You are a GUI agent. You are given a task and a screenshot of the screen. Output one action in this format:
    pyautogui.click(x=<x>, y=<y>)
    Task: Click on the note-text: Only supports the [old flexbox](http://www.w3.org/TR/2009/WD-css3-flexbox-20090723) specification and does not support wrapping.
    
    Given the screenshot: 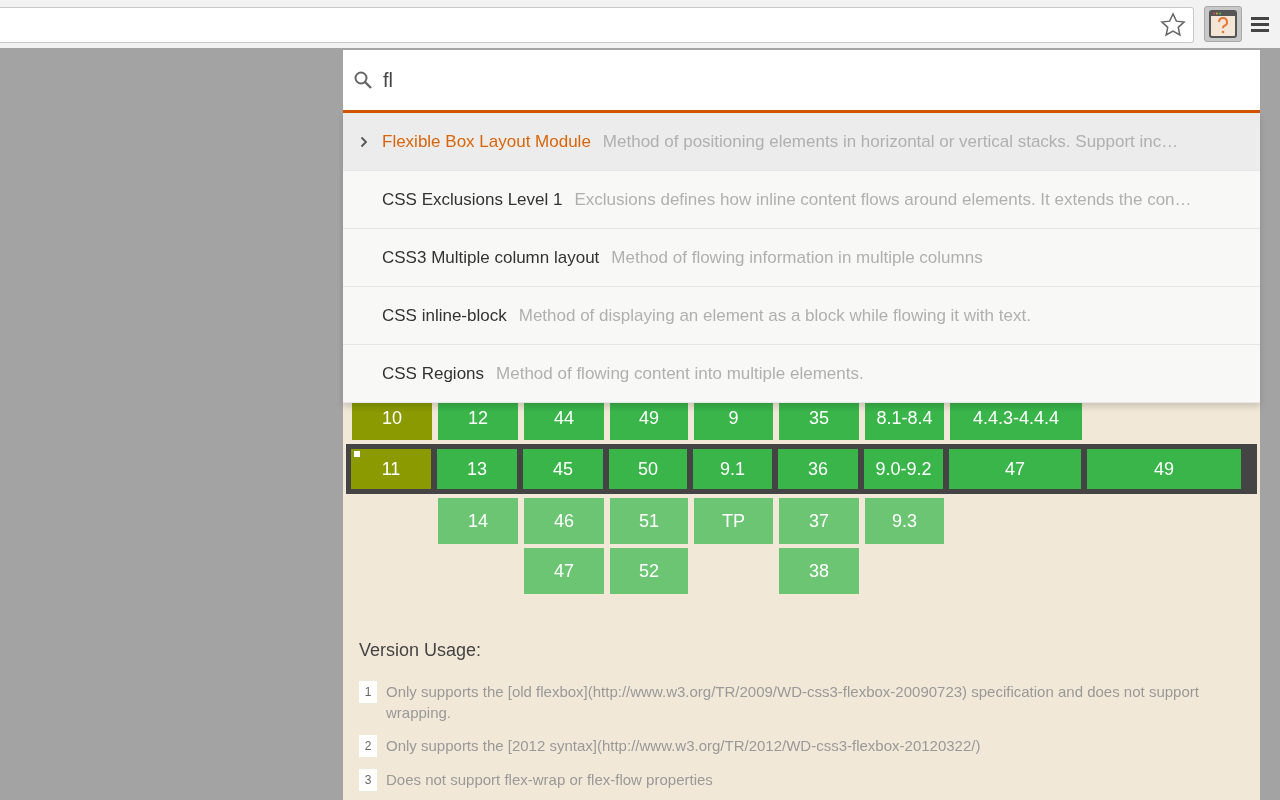 What is the action you would take?
    pyautogui.click(x=793, y=702)
    